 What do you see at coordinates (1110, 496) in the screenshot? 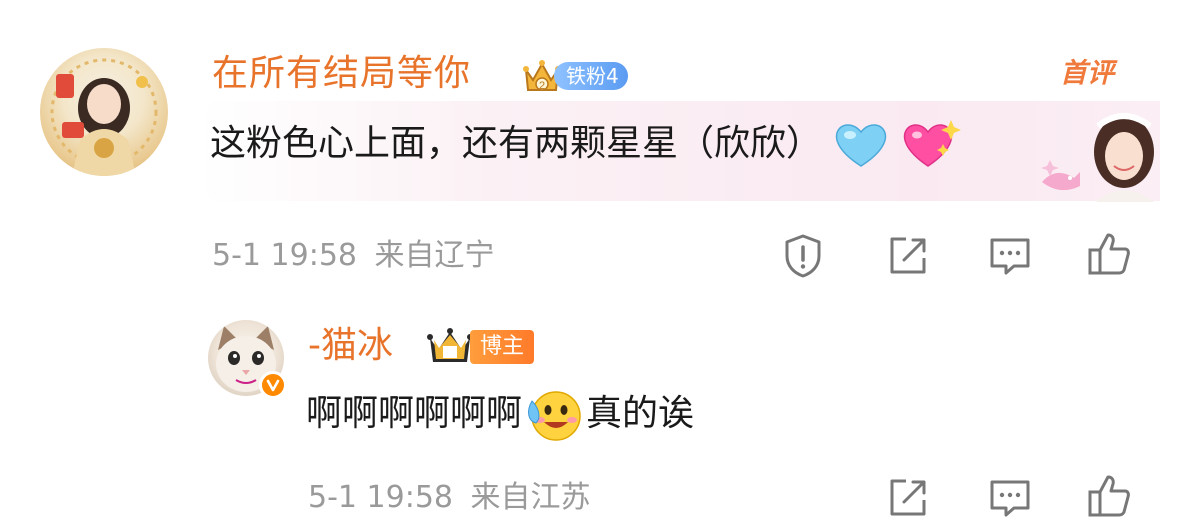
I see `reply-like-icon` at bounding box center [1110, 496].